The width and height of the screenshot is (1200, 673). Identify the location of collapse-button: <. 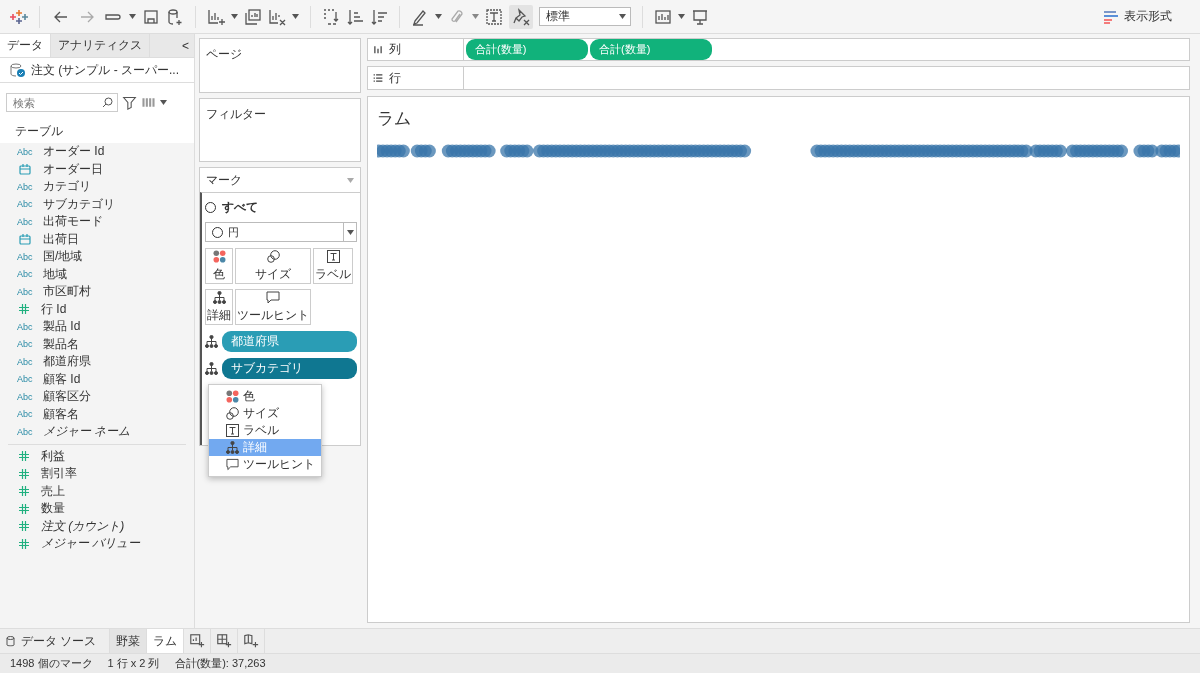
(185, 45).